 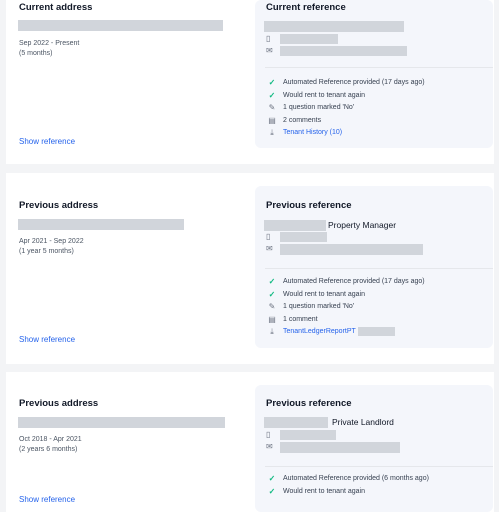 What do you see at coordinates (362, 225) in the screenshot?
I see `referee-role: Property Manager` at bounding box center [362, 225].